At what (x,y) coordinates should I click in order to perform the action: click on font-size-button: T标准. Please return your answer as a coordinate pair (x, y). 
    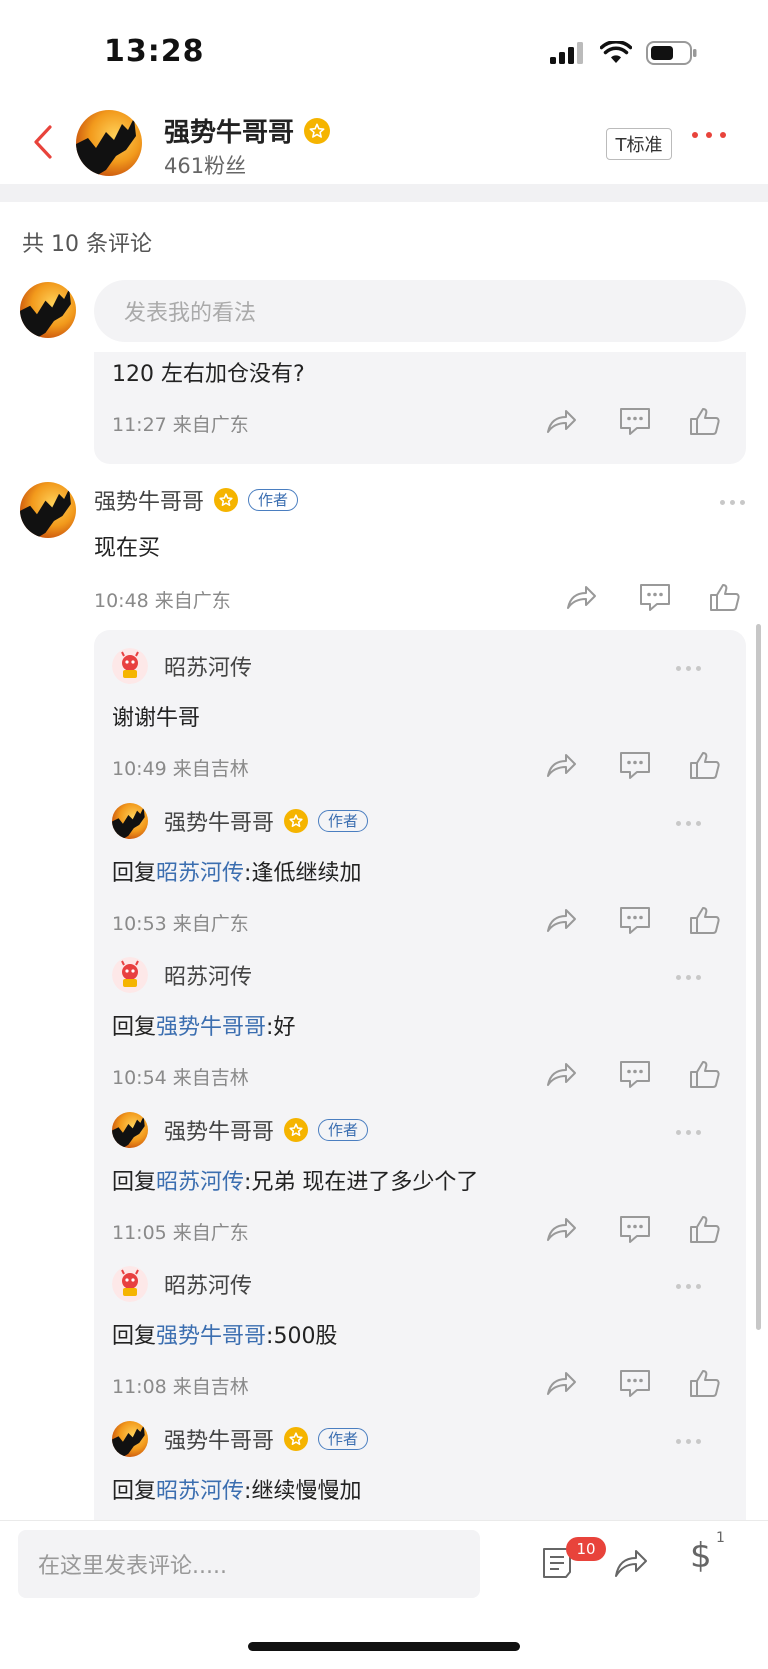
    Looking at the image, I should click on (639, 144).